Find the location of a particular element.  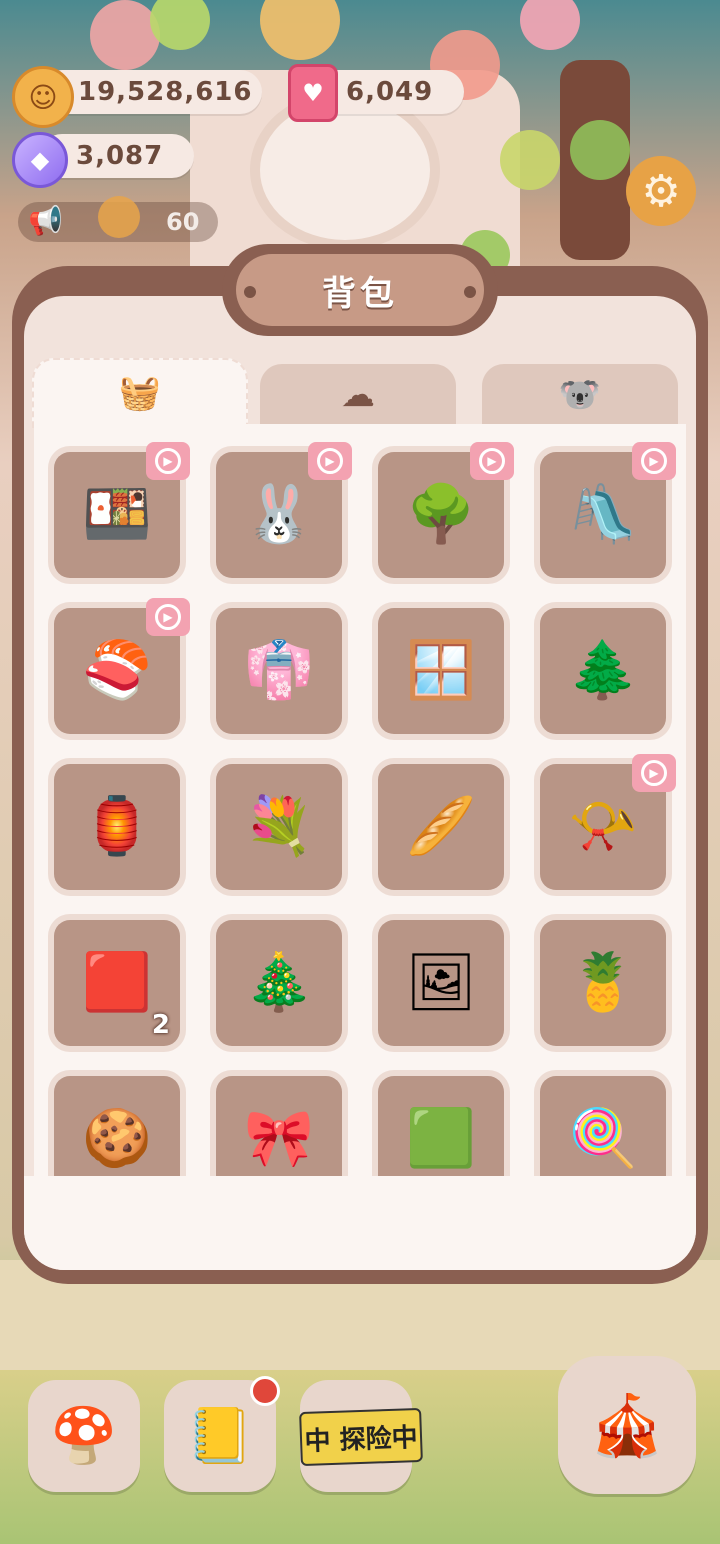

koala-icon: 🐨 is located at coordinates (580, 395).